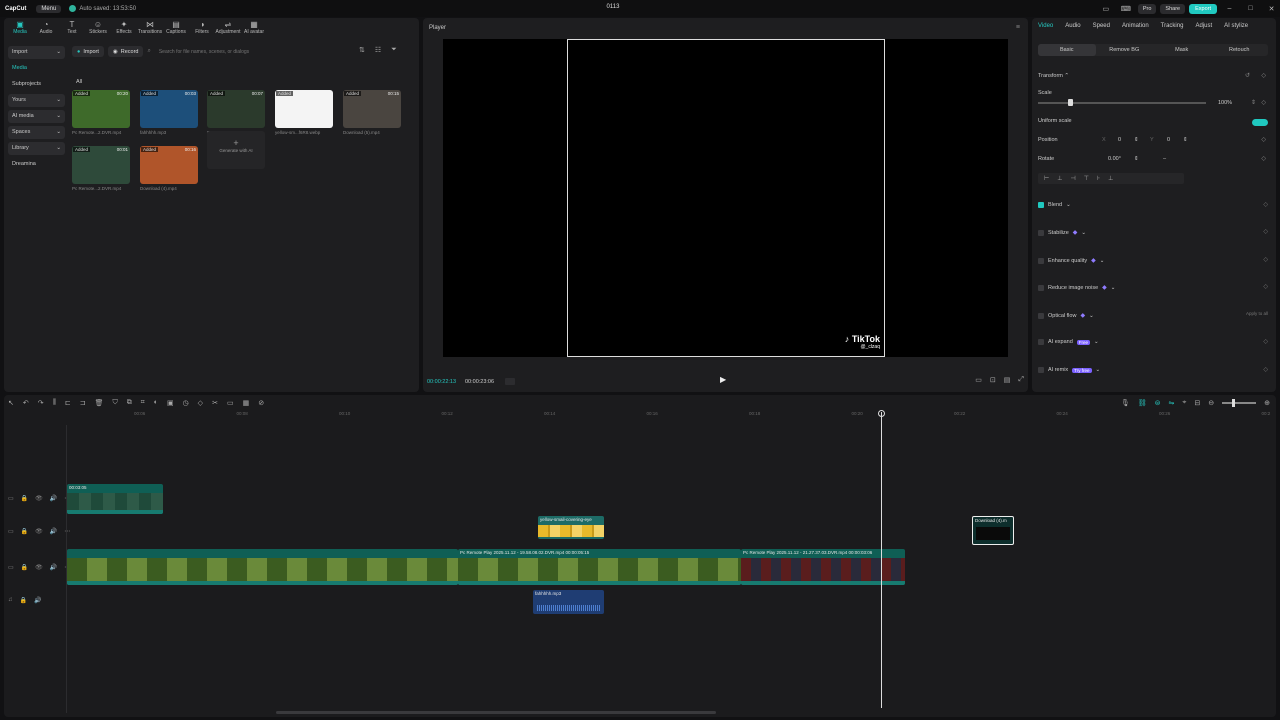 The height and width of the screenshot is (720, 1280). Describe the element at coordinates (261, 403) in the screenshot. I see `remove-bg-icon: ⊘` at that location.